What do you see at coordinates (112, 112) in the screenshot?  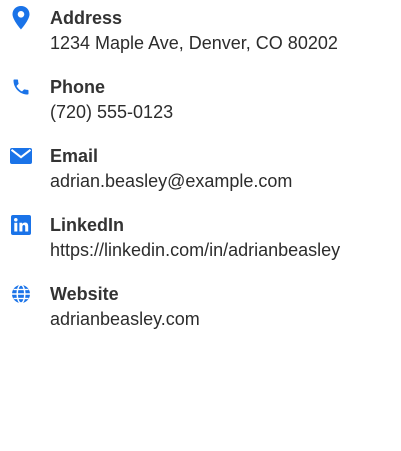 I see `phone-value: (720) 555-0123` at bounding box center [112, 112].